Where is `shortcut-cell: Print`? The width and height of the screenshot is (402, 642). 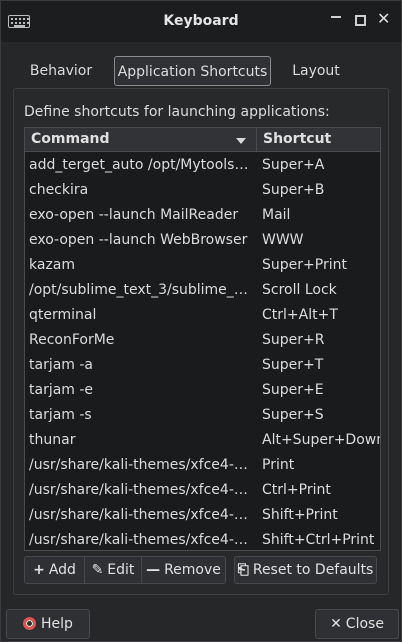 shortcut-cell: Print is located at coordinates (278, 465).